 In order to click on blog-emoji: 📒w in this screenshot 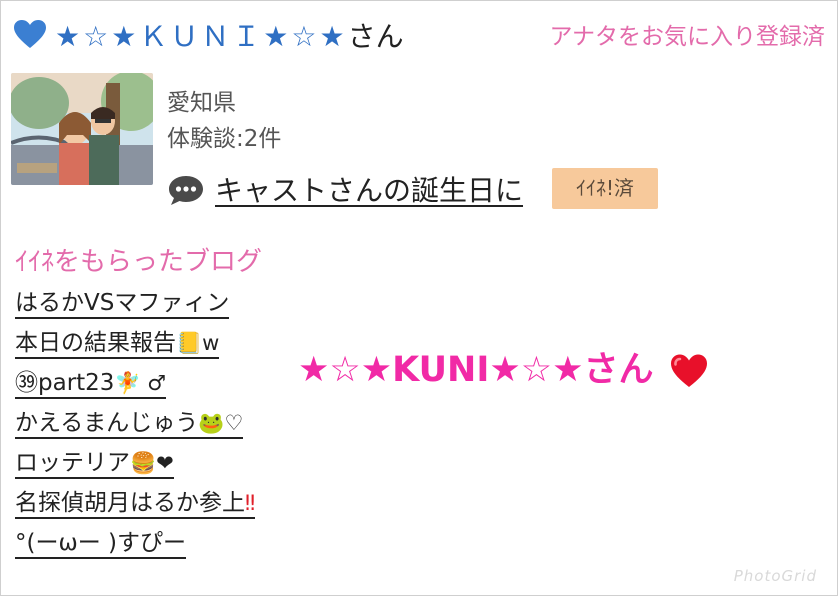, I will do `click(198, 343)`.